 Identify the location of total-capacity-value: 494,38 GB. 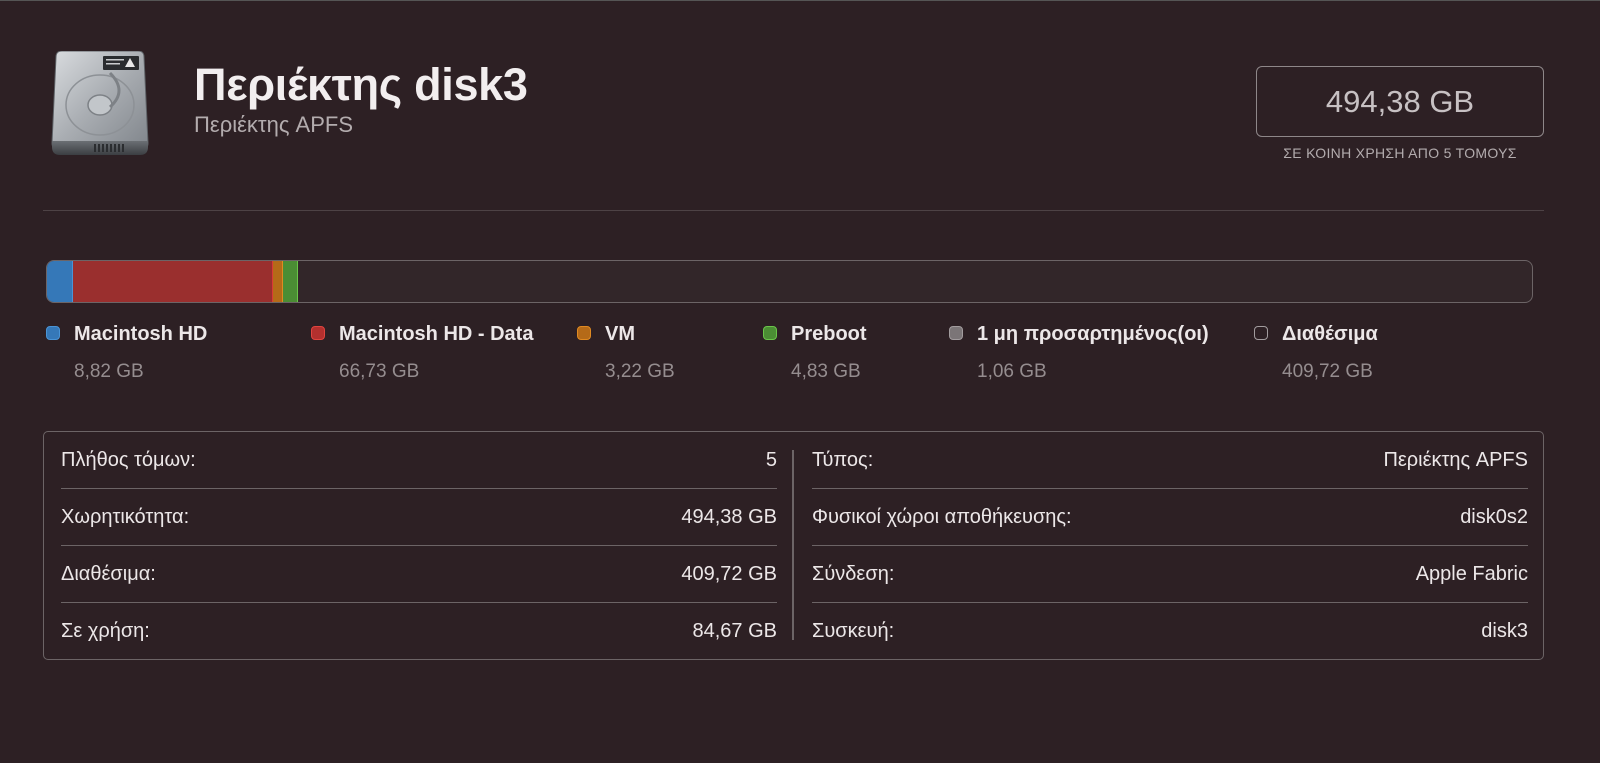
(1400, 101).